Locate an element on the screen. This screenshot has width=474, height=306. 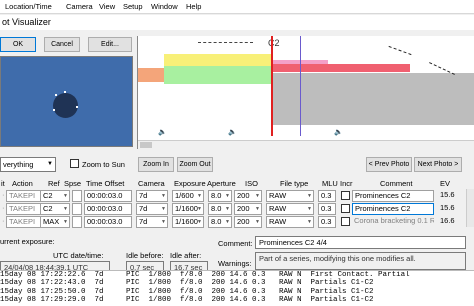
zoom-out-button: Zoom Out is located at coordinates (195, 164).